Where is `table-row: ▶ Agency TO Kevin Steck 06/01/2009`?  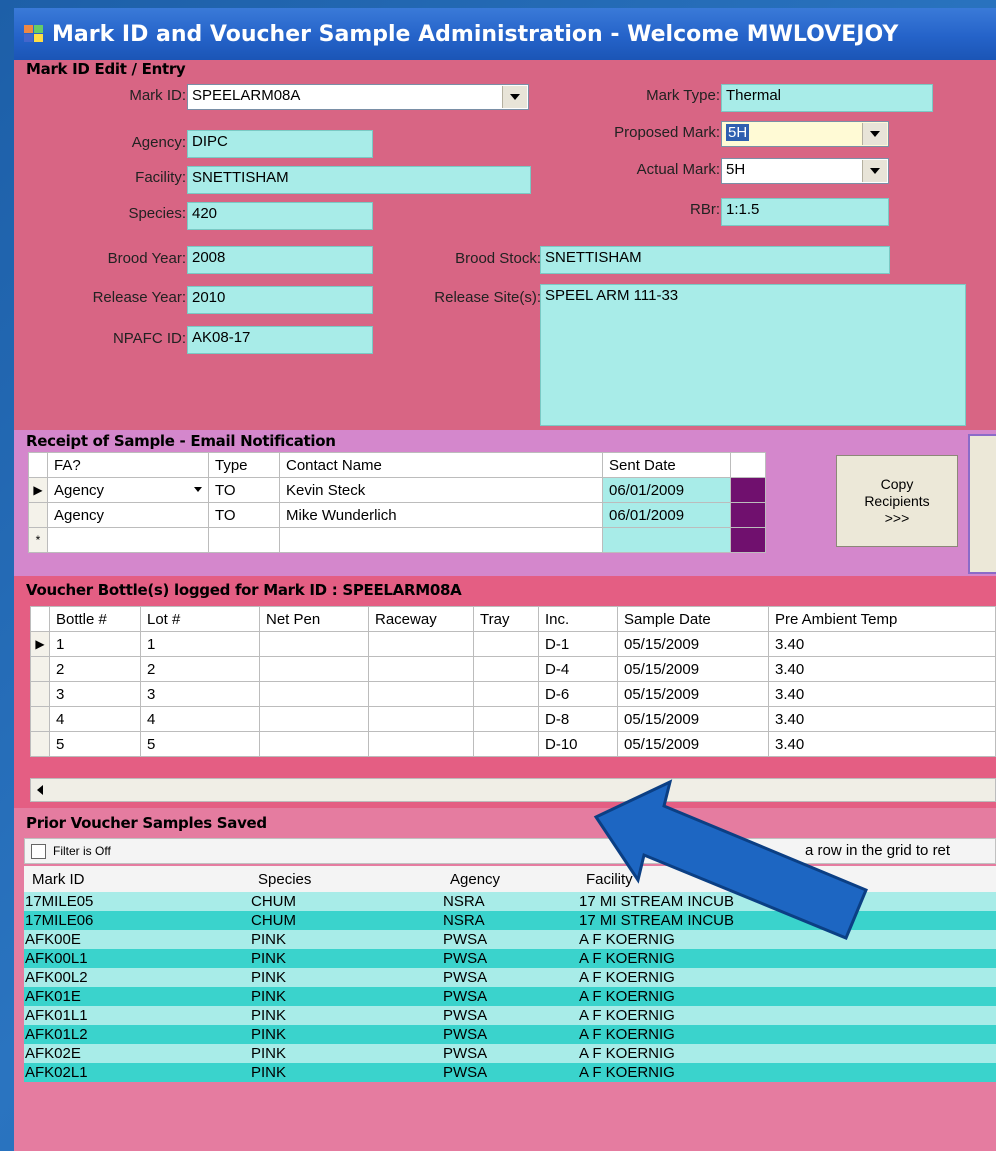
table-row: ▶ Agency TO Kevin Steck 06/01/2009 is located at coordinates (397, 490).